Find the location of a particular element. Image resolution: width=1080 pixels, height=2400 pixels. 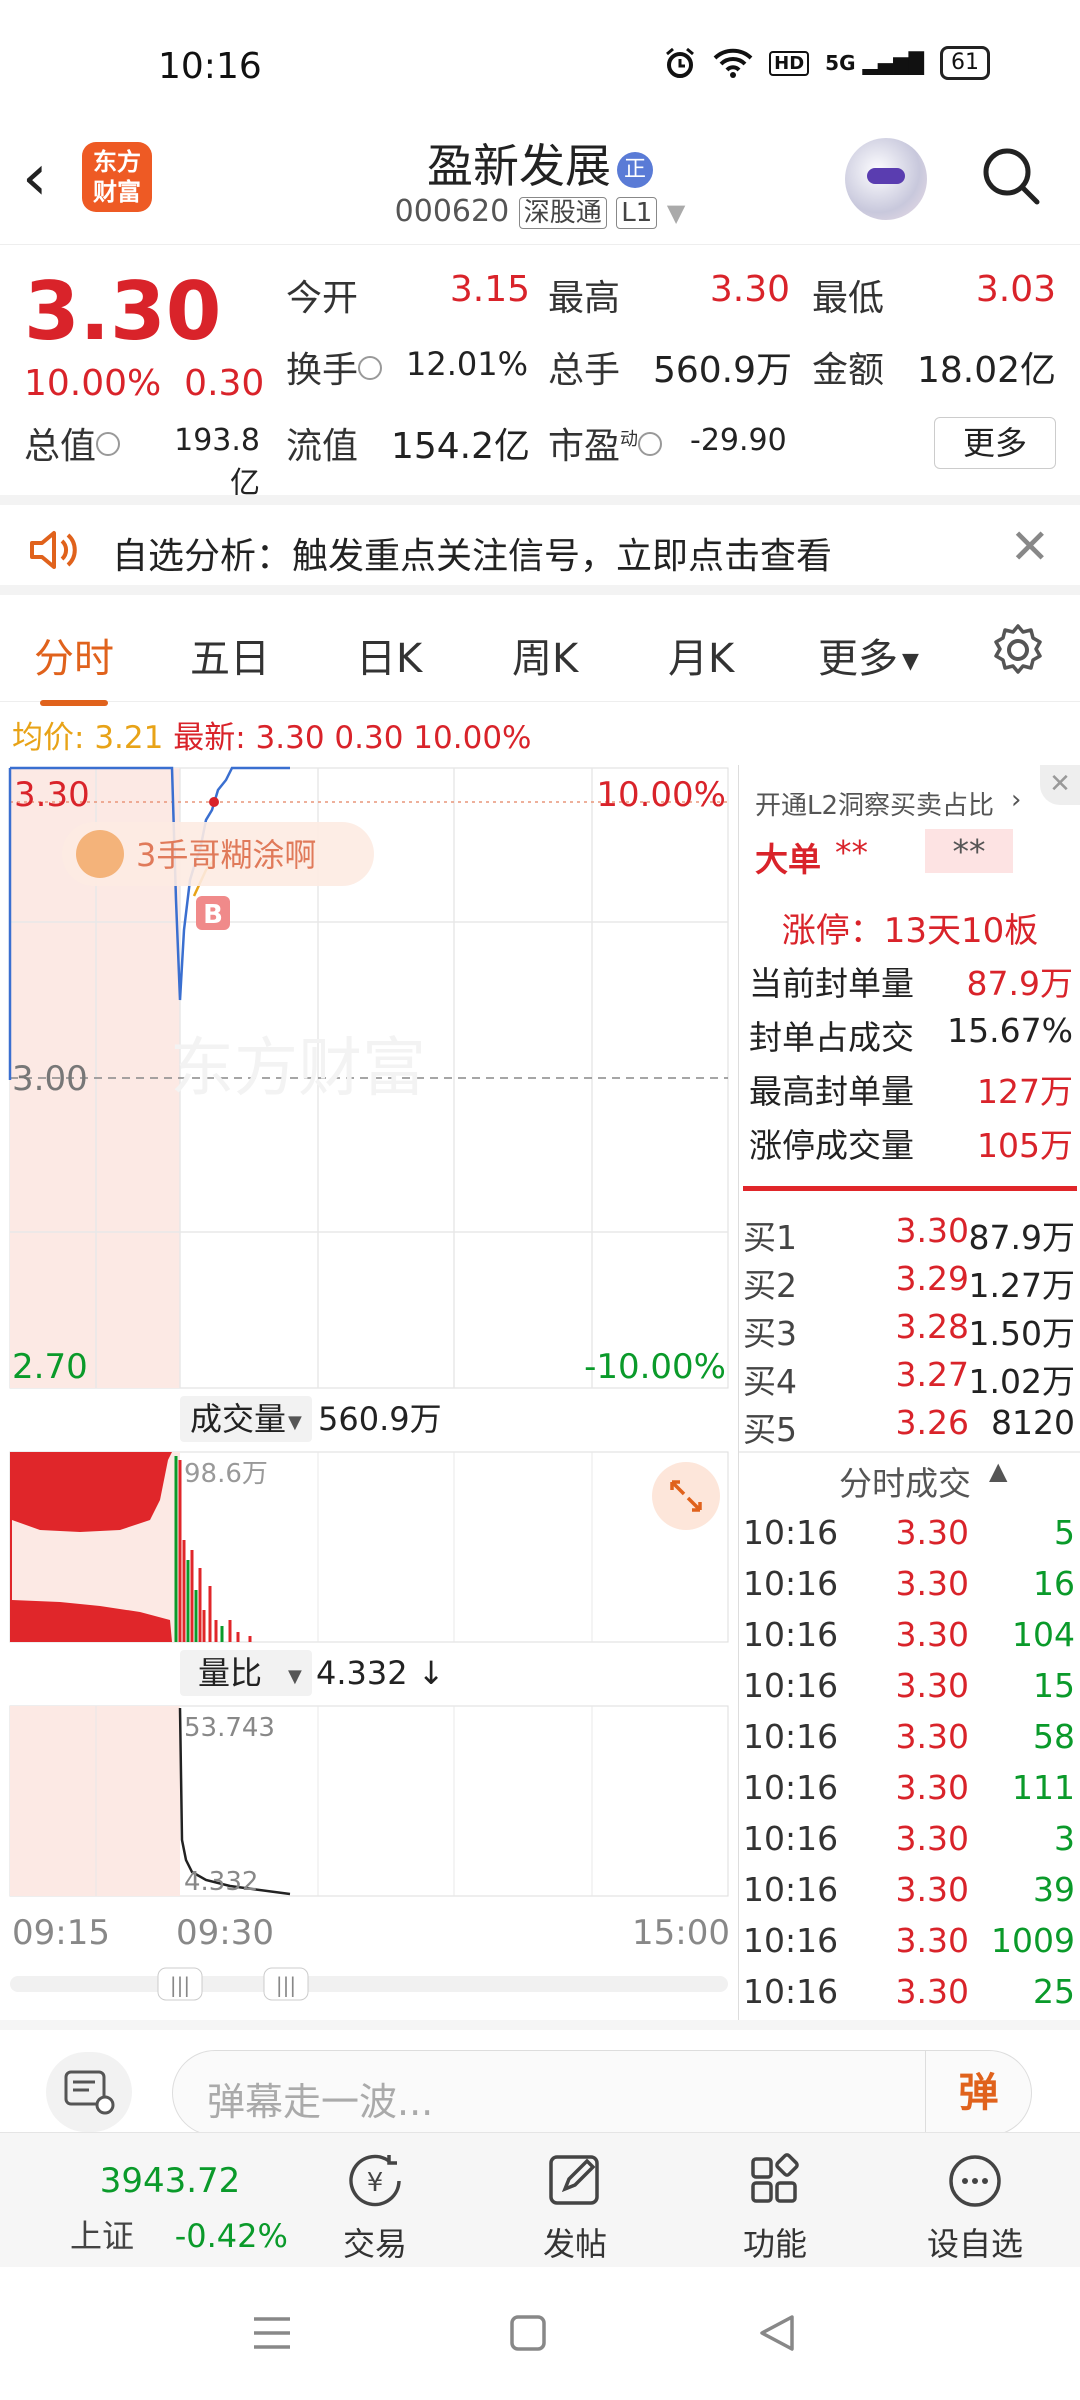

time-open: 09:30 is located at coordinates (225, 1933).